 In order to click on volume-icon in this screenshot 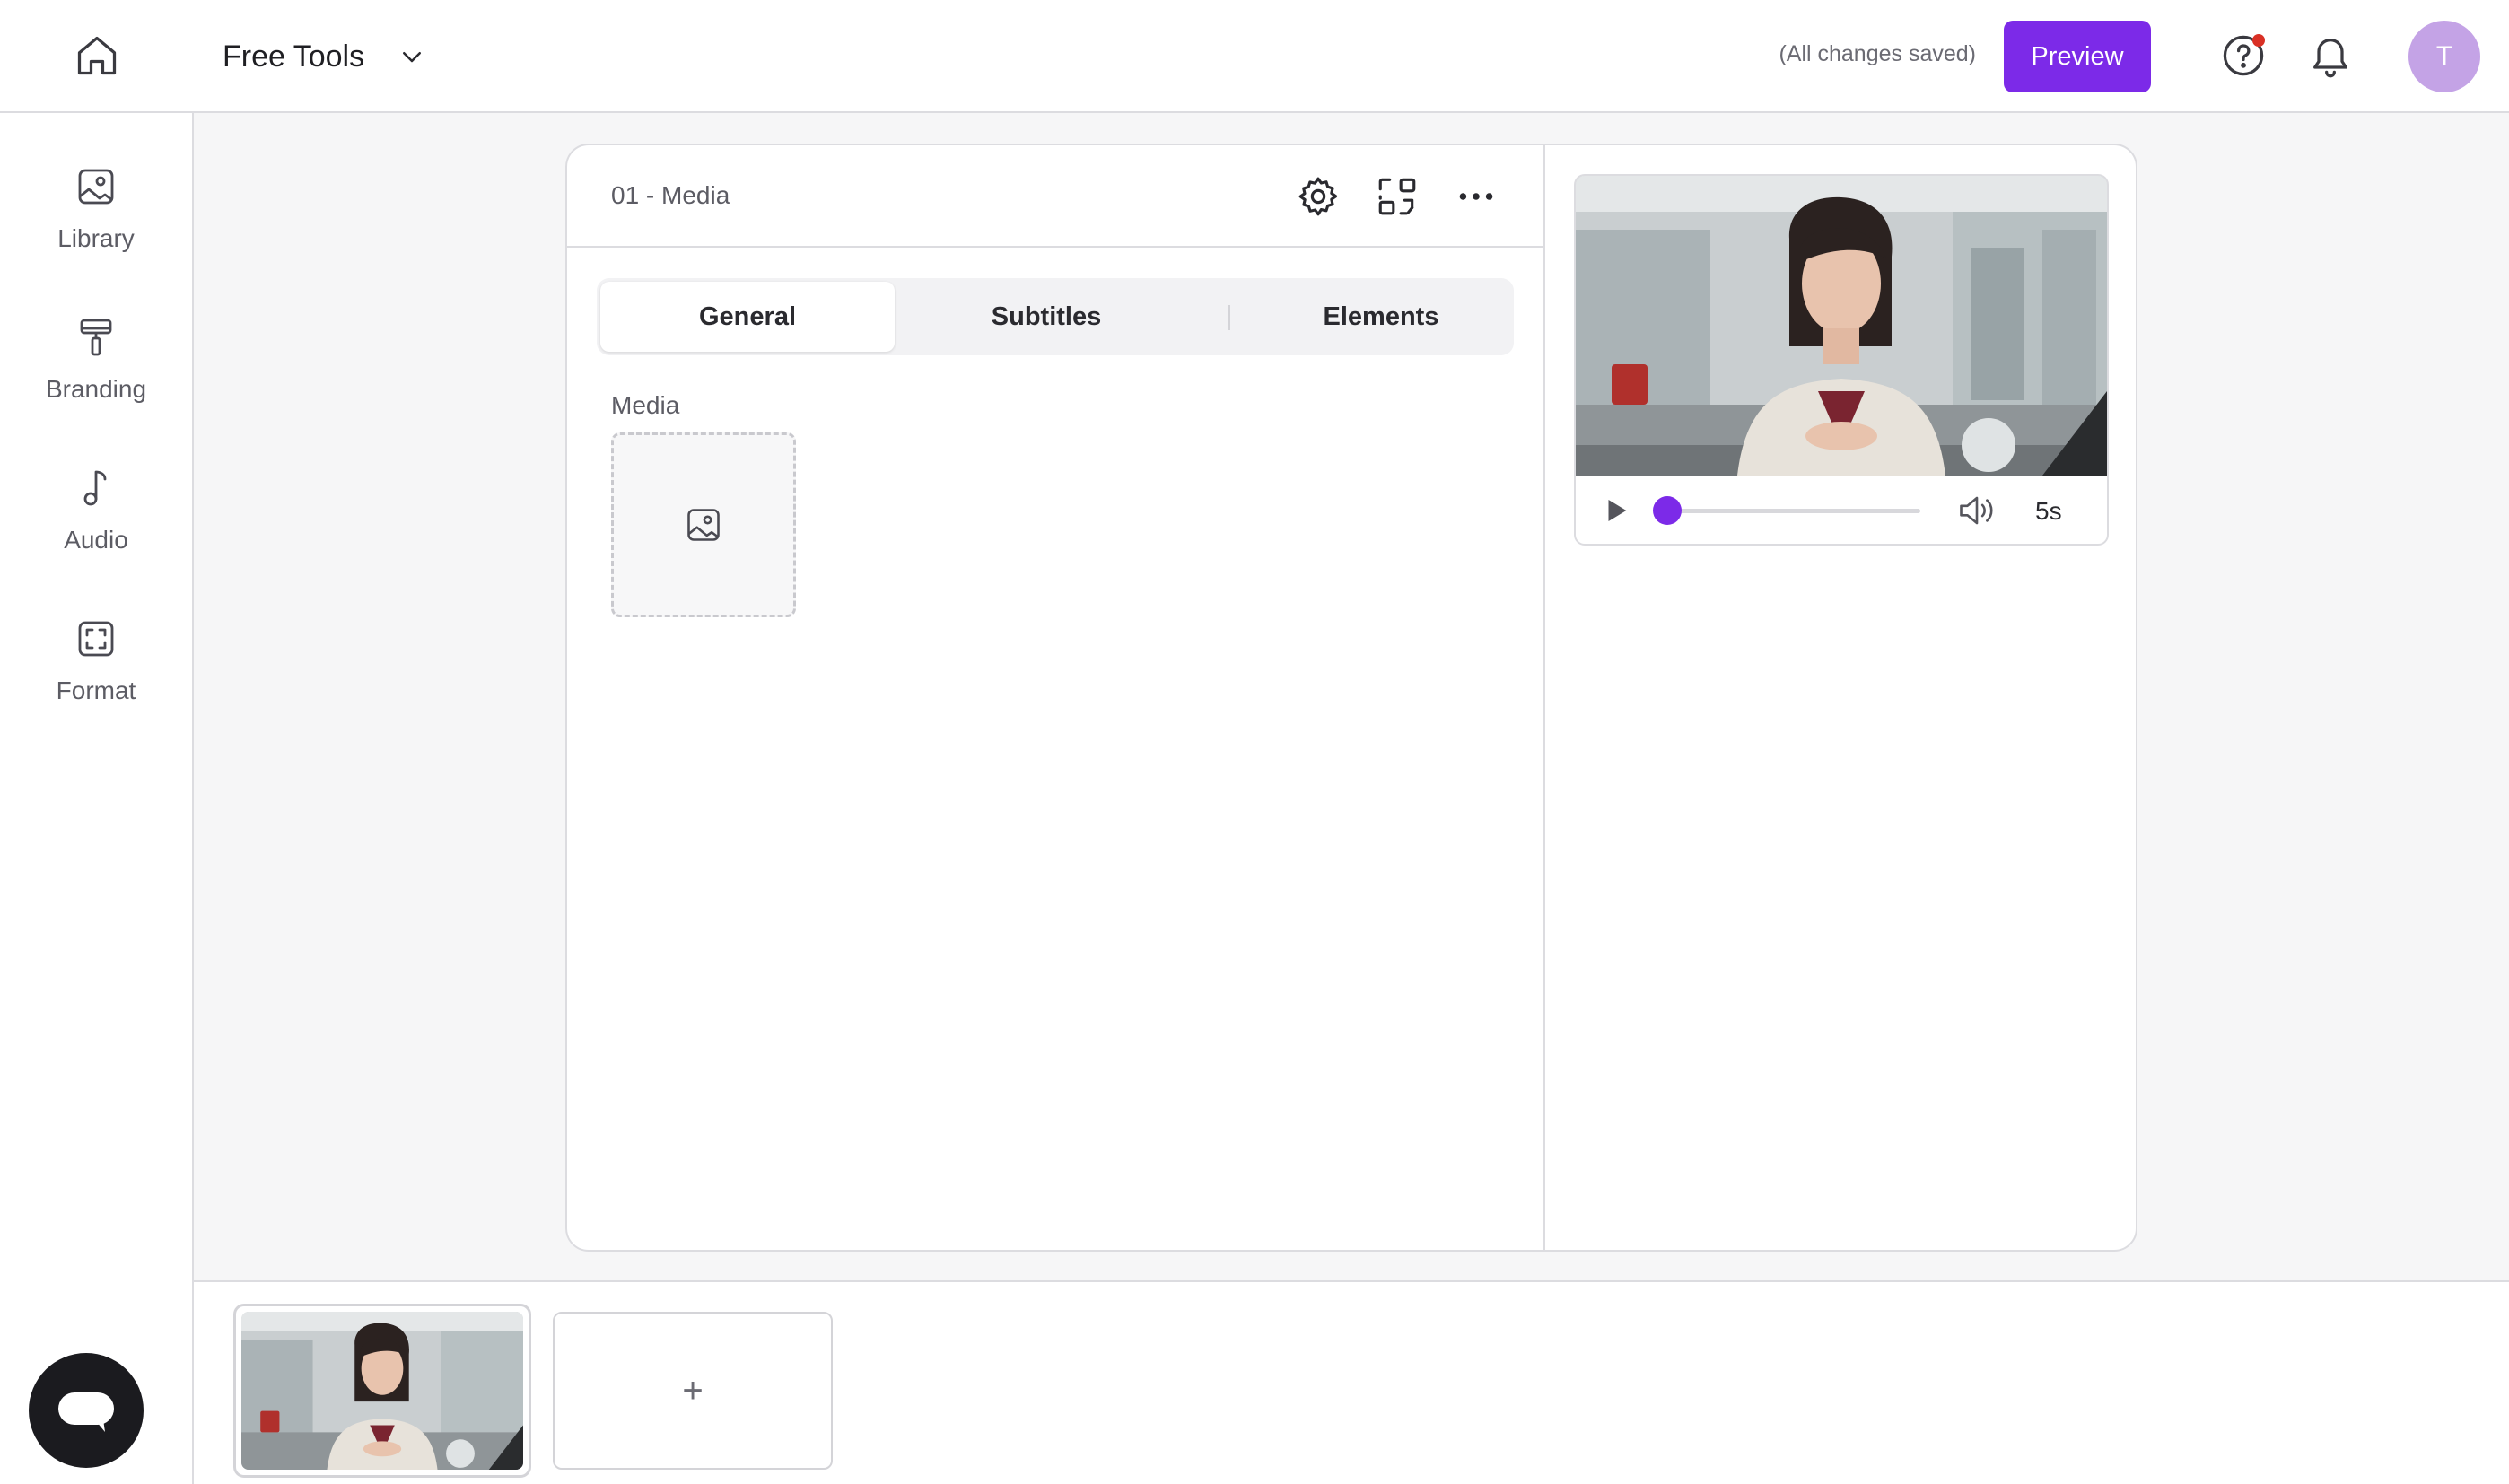, I will do `click(1977, 510)`.